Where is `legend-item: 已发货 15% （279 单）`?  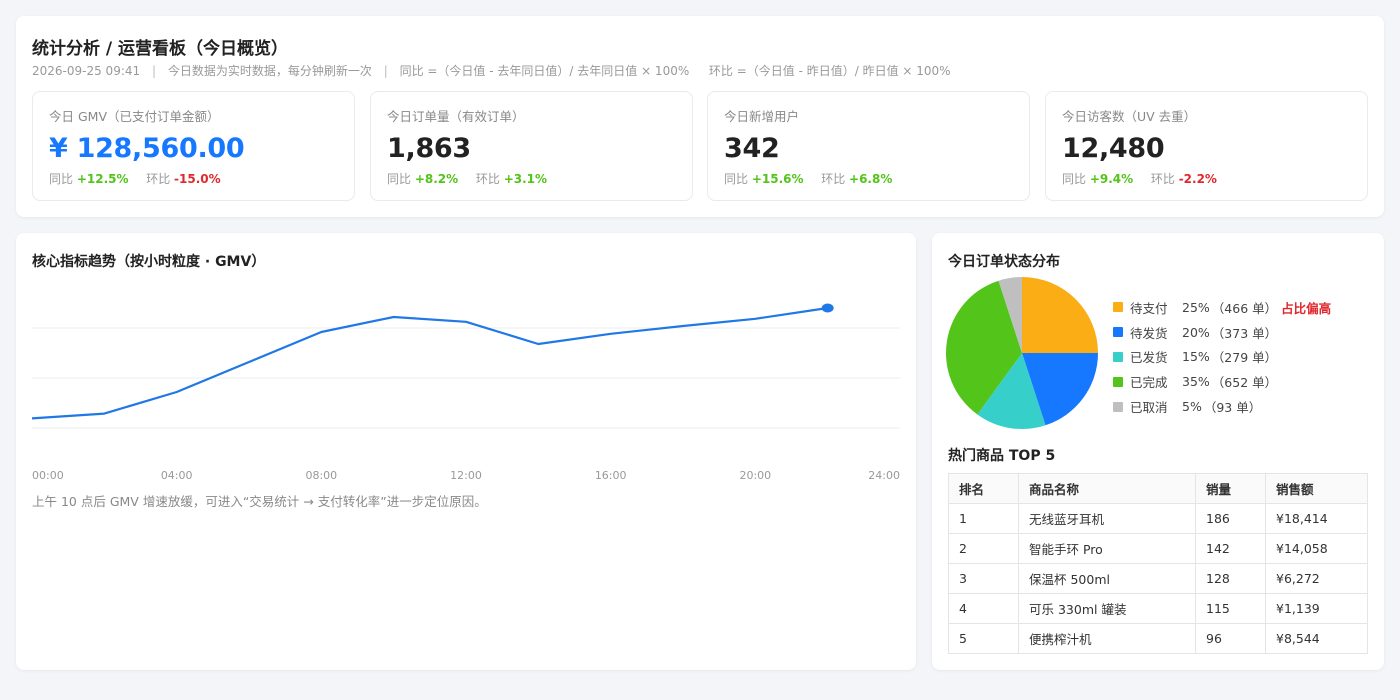 legend-item: 已发货 15% （279 单） is located at coordinates (1222, 357).